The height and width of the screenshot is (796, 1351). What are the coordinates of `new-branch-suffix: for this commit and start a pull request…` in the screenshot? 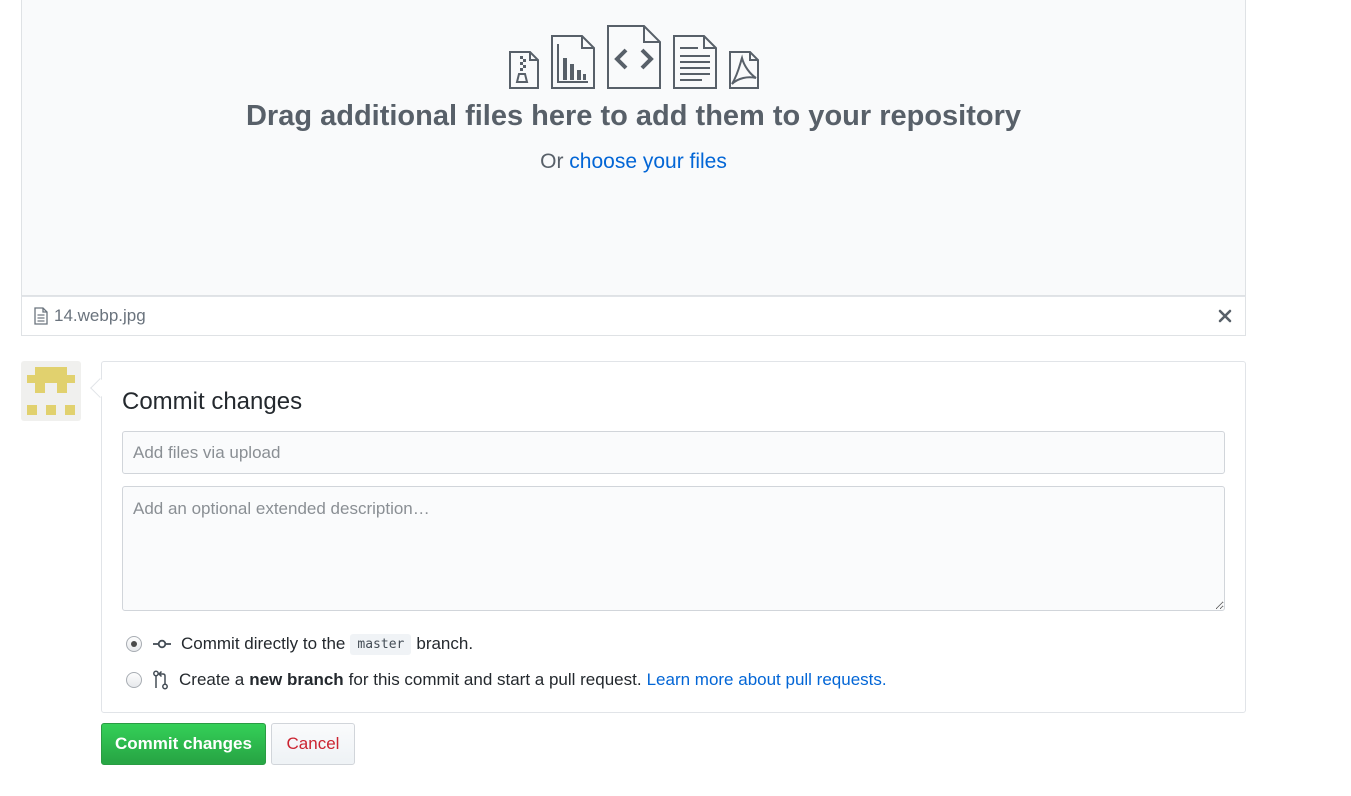 It's located at (495, 679).